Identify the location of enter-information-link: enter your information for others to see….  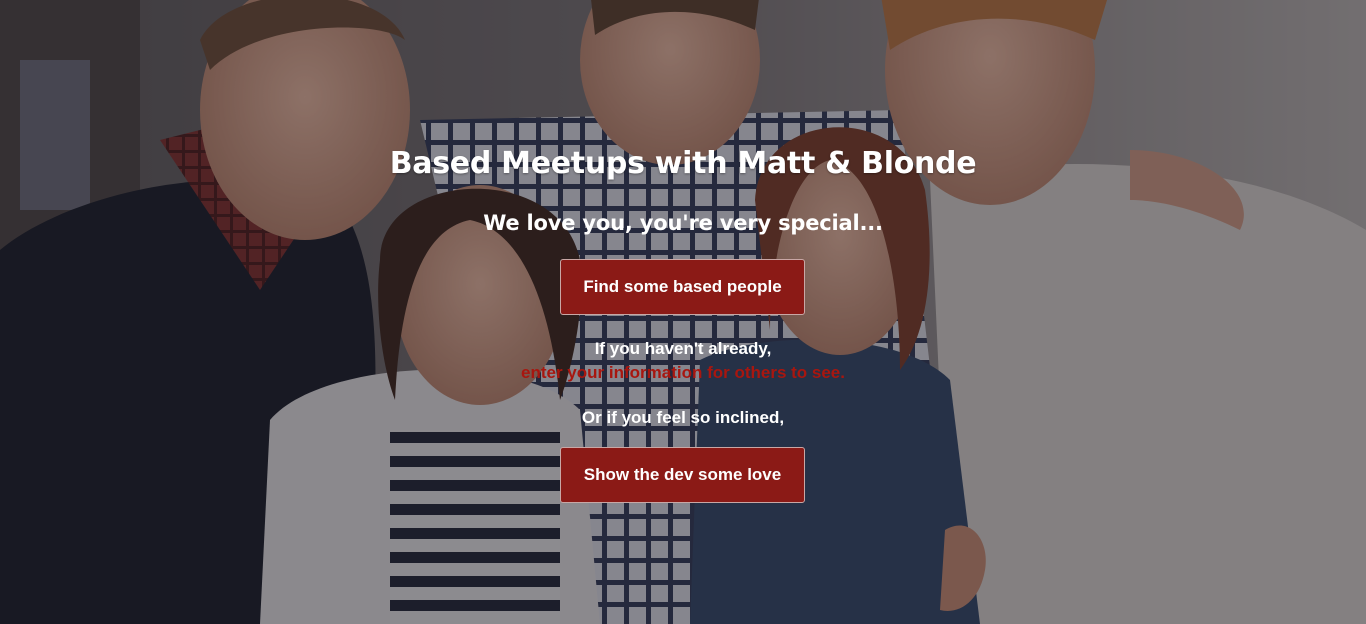
(683, 372).